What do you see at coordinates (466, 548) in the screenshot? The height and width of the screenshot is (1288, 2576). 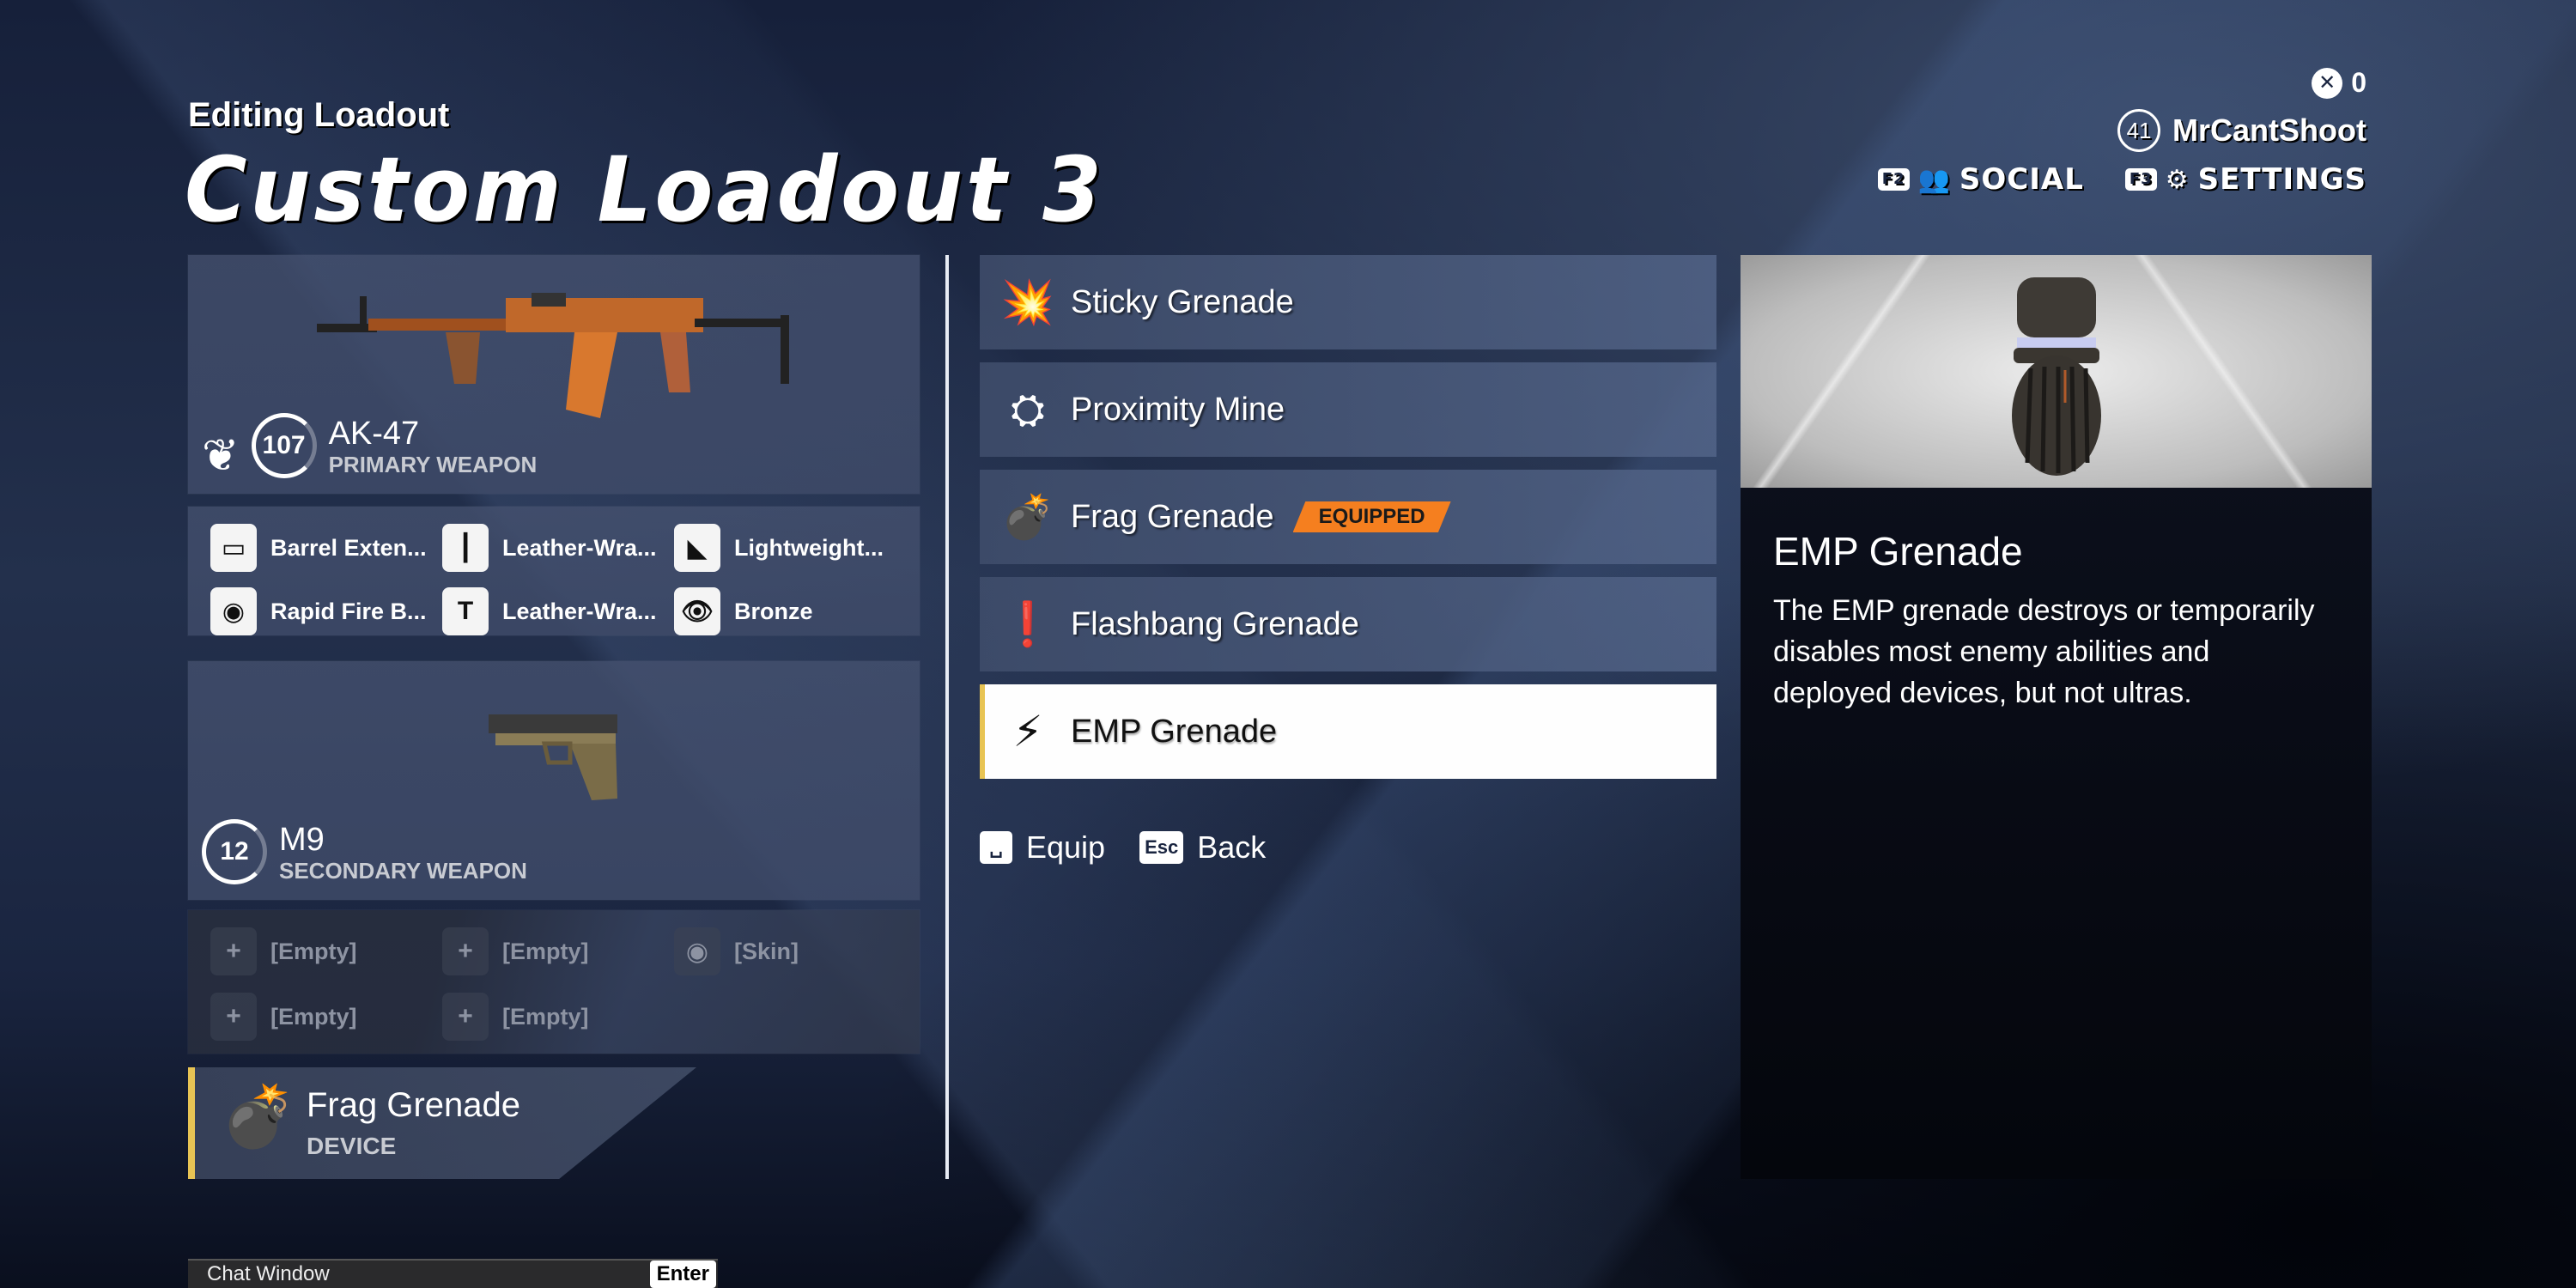 I see `foregrip-icon: ┃` at bounding box center [466, 548].